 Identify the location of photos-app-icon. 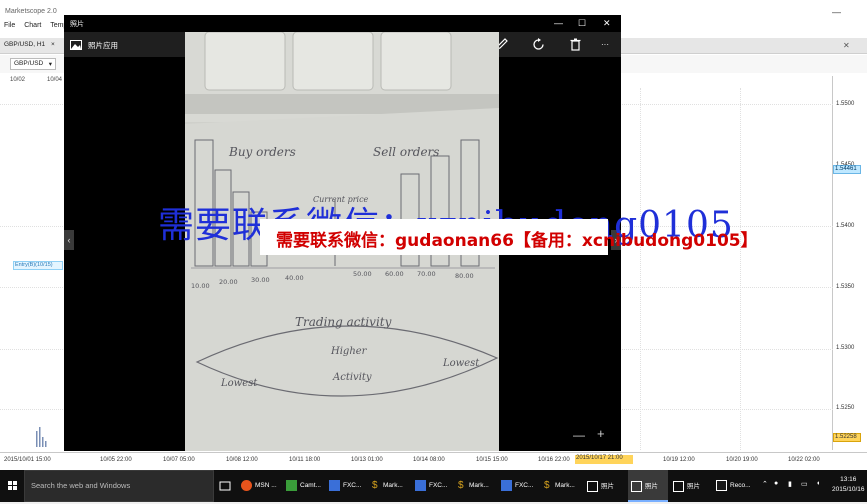
(76, 45).